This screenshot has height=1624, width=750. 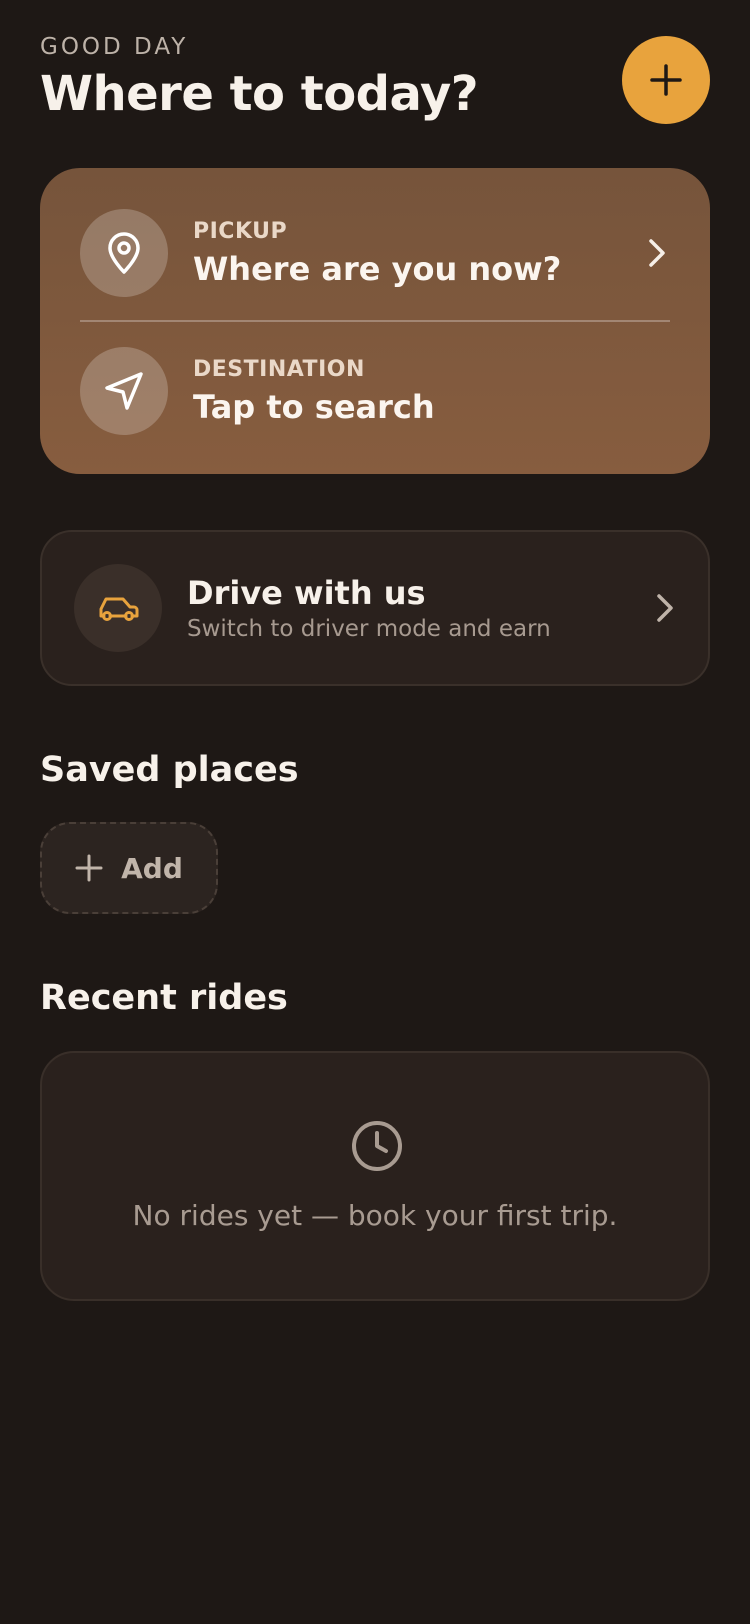 I want to click on pickup-icon-circle, so click(x=124, y=253).